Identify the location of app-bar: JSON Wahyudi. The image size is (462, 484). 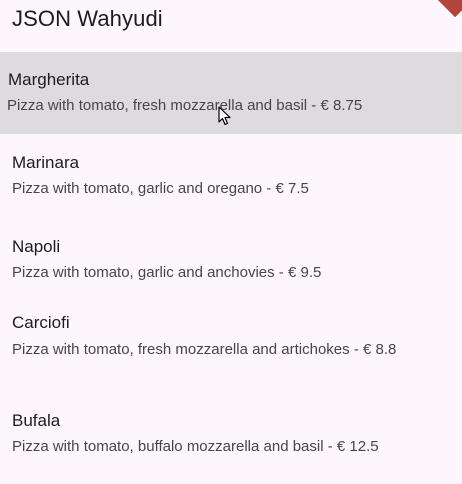
(231, 26).